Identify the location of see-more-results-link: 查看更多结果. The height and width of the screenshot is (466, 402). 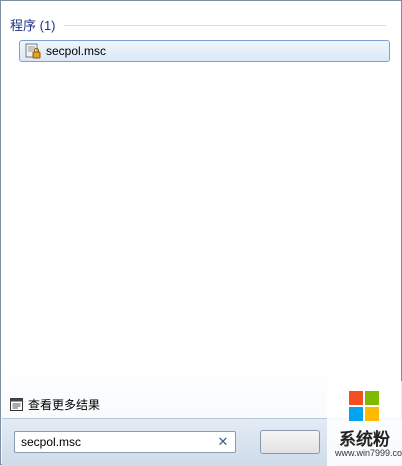
(55, 404).